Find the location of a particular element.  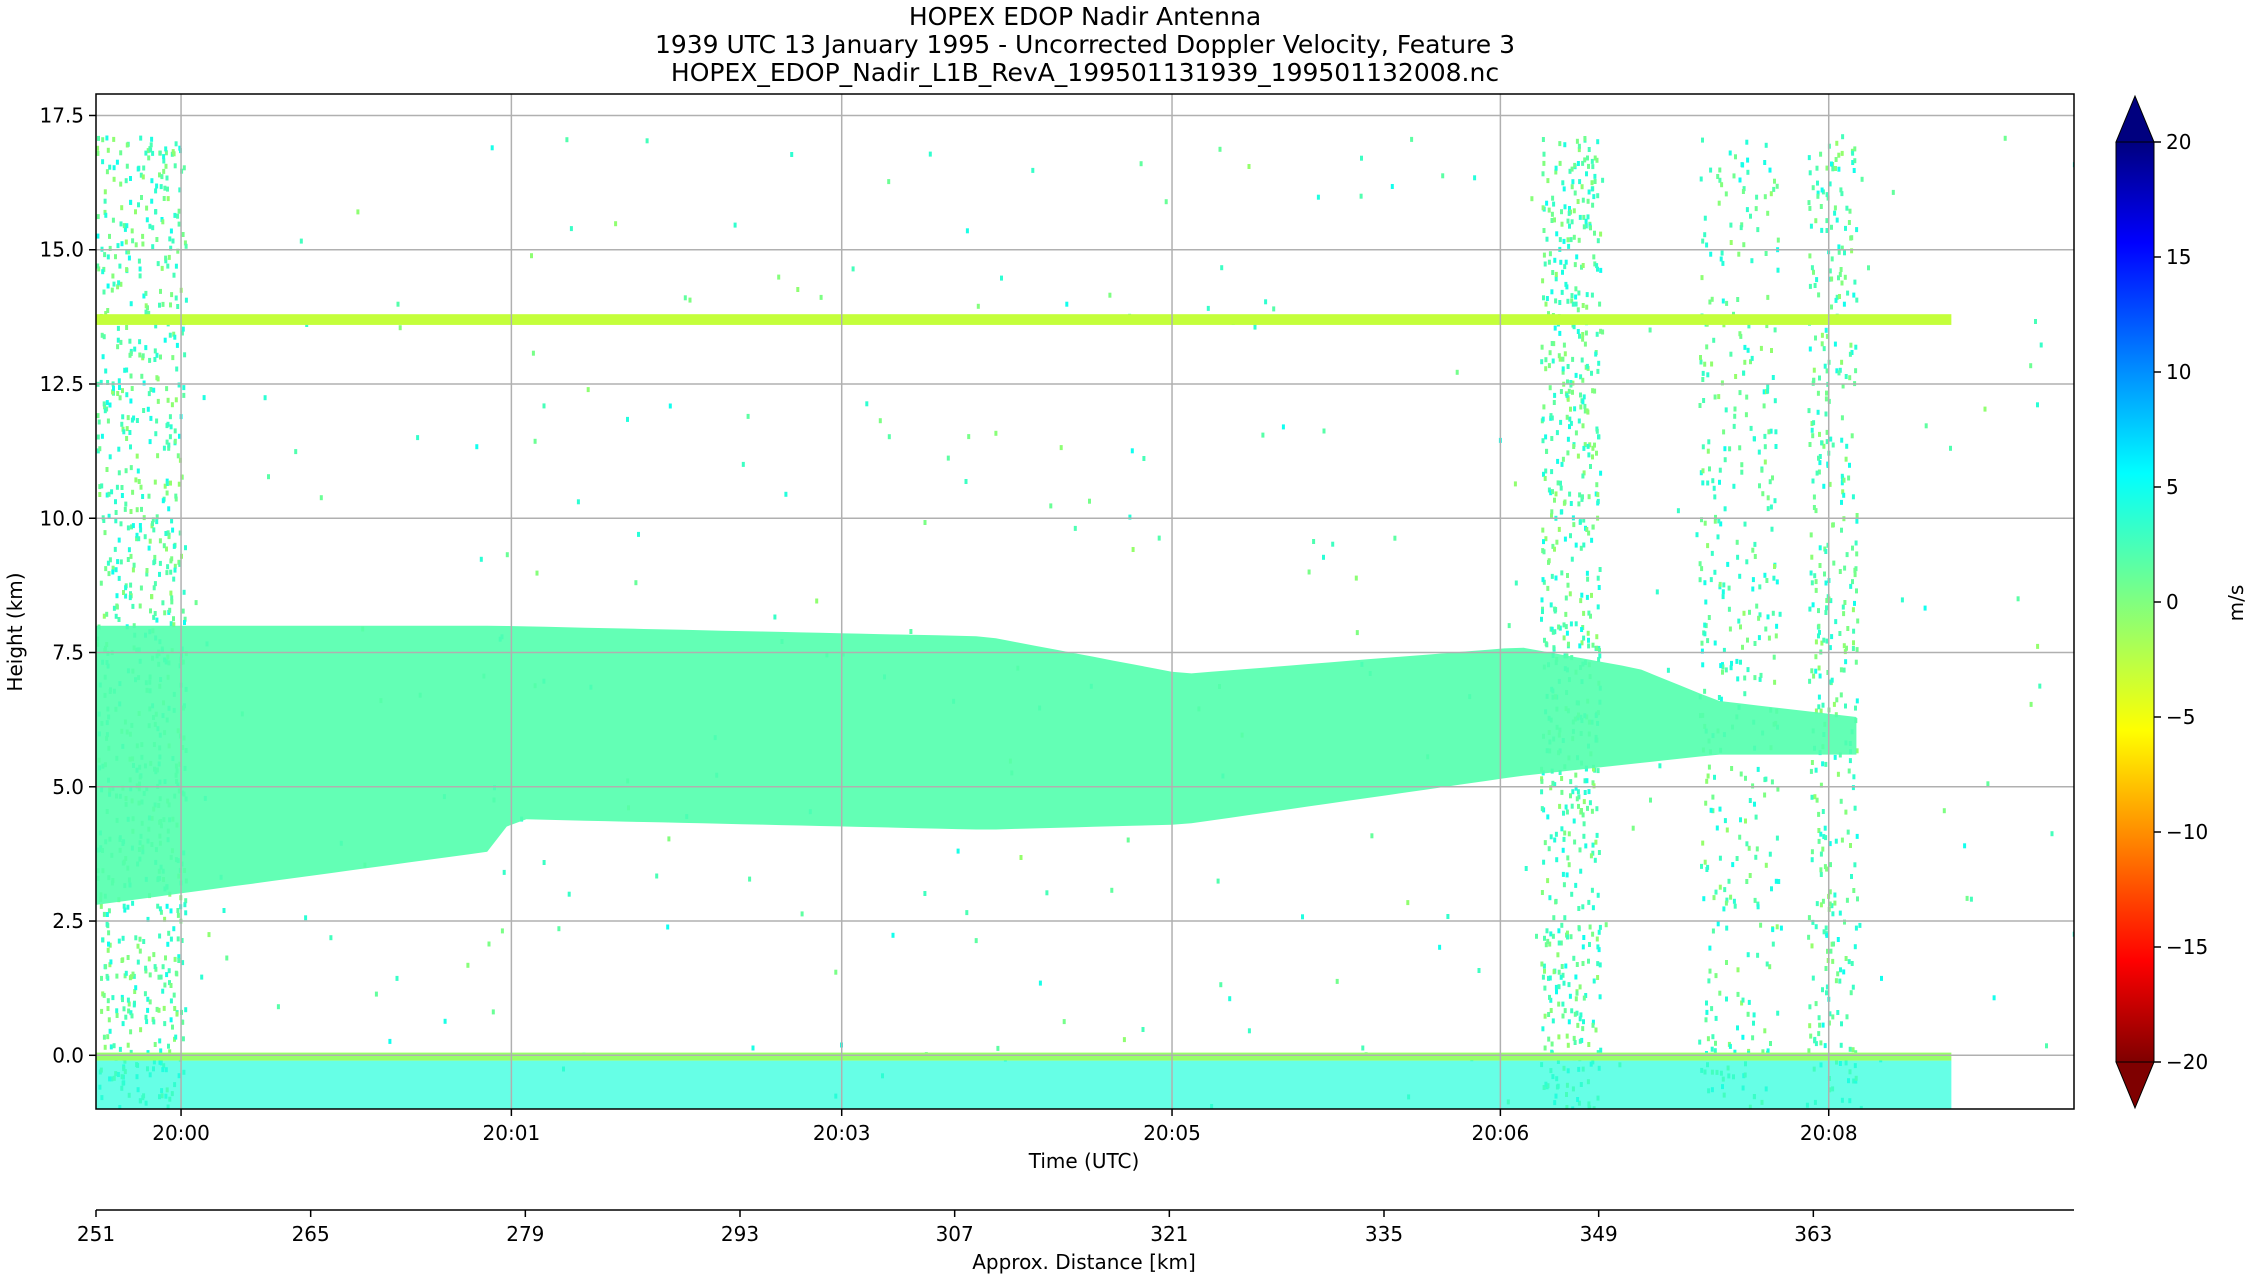

distance-tick-label-7: 349 is located at coordinates (1599, 1234).